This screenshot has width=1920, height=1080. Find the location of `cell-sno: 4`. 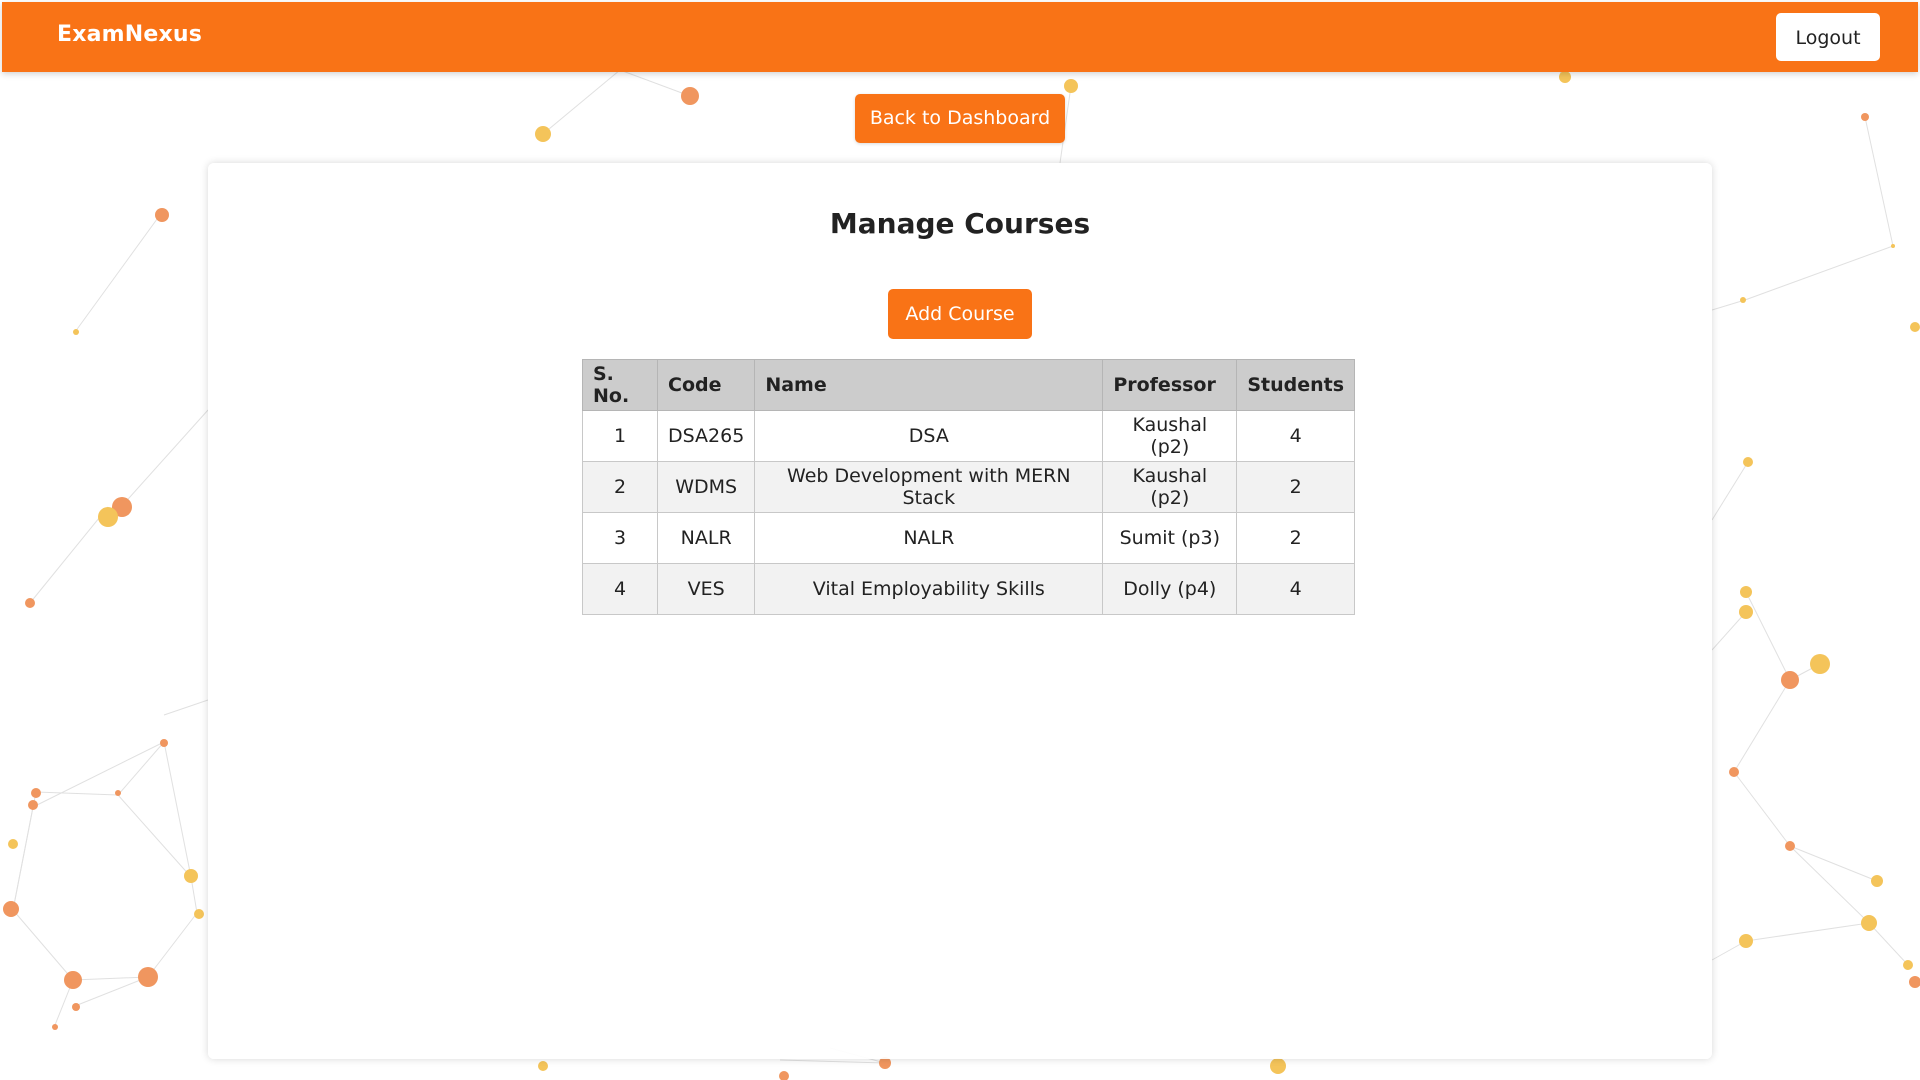

cell-sno: 4 is located at coordinates (620, 589).